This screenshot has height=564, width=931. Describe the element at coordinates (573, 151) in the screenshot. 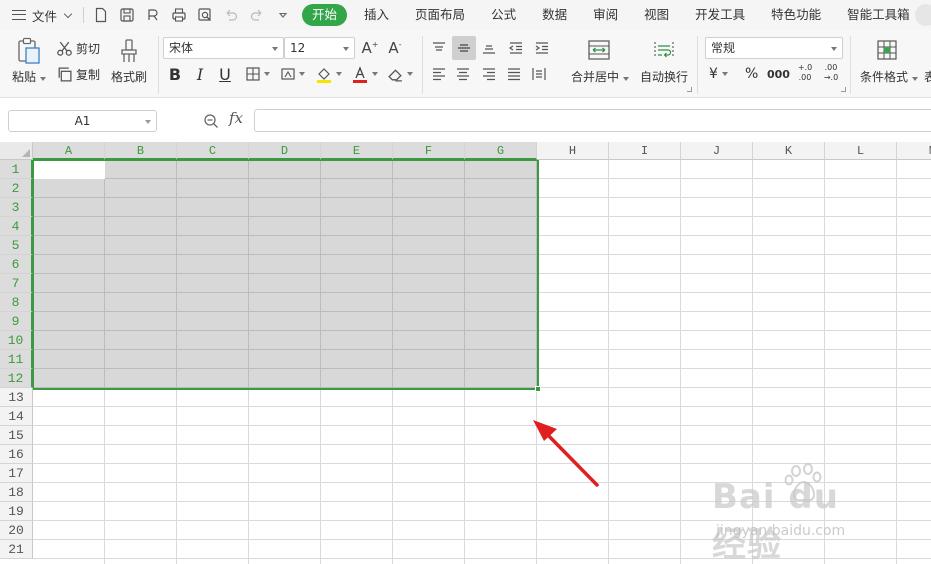

I see `column-header-h: H` at that location.